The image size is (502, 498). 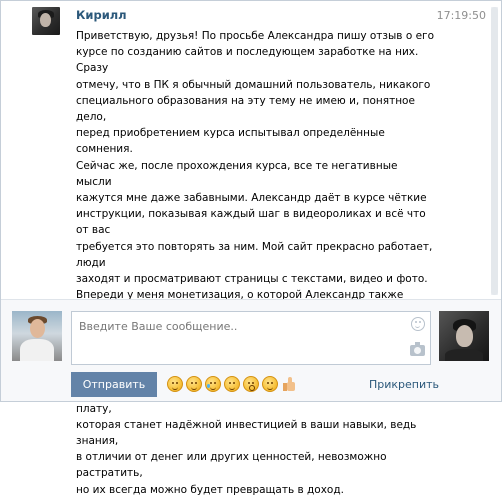 I want to click on sender-avatar, so click(x=46, y=21).